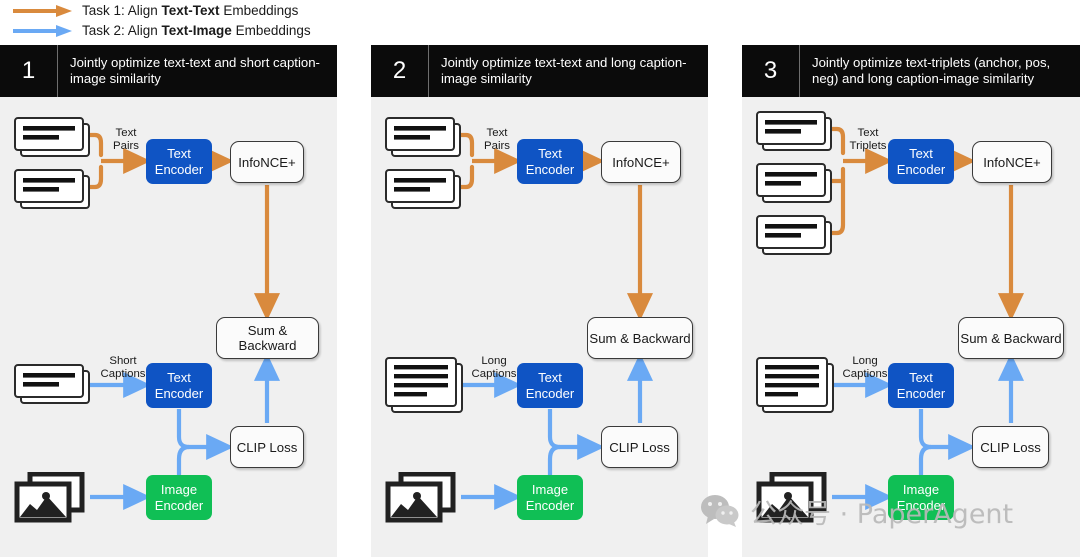 The height and width of the screenshot is (557, 1080). Describe the element at coordinates (29, 71) in the screenshot. I see `panel-1-number: 1` at that location.